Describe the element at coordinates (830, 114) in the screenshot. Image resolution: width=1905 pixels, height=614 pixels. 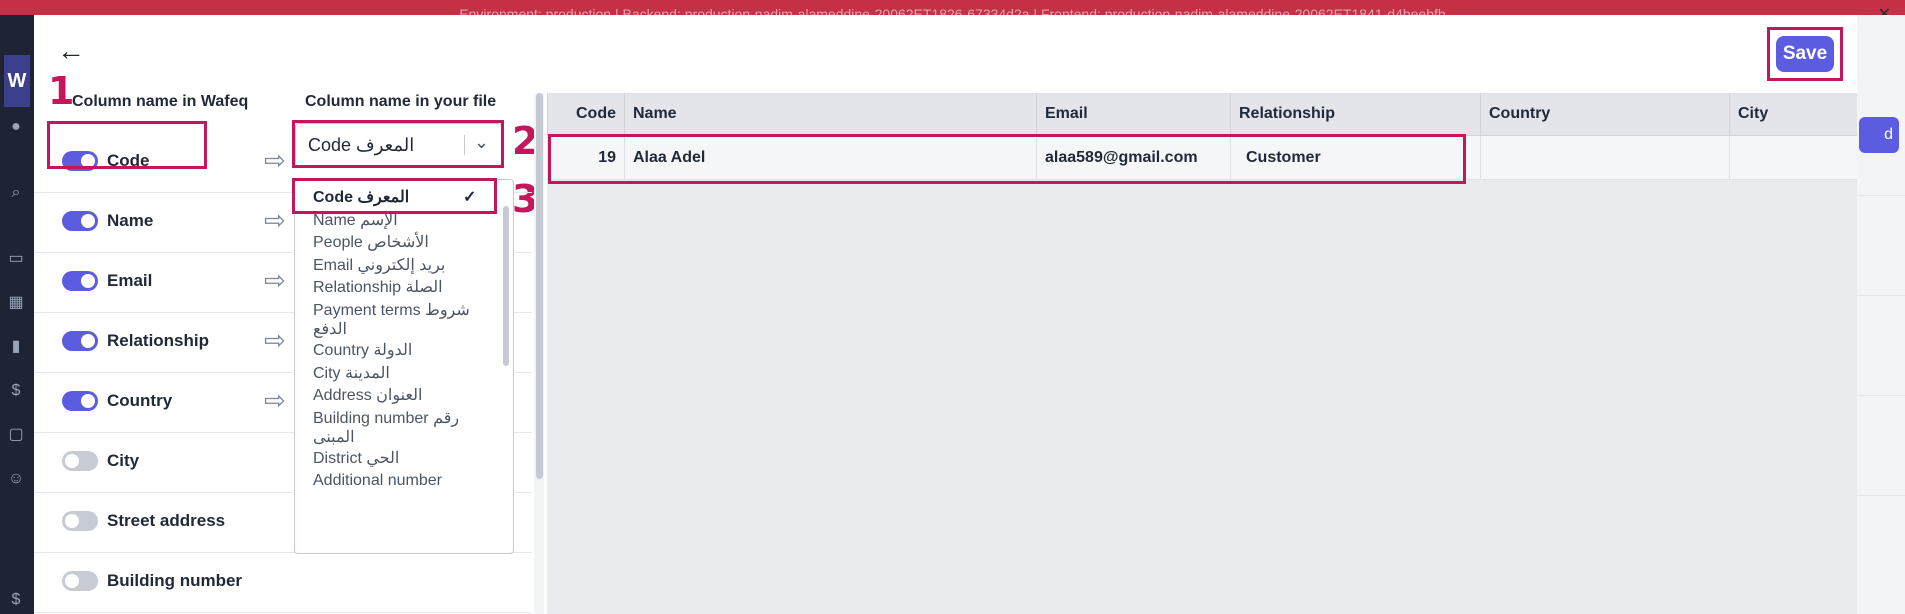
I see `grid-column-header: Name` at that location.